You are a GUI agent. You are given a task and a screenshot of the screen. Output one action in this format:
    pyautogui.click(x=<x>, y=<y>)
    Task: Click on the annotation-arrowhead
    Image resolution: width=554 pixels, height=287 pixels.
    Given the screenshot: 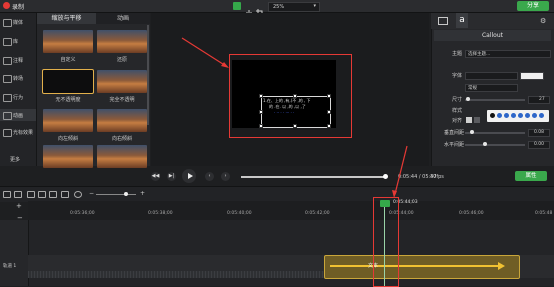 What is the action you would take?
    pyautogui.click(x=394, y=194)
    